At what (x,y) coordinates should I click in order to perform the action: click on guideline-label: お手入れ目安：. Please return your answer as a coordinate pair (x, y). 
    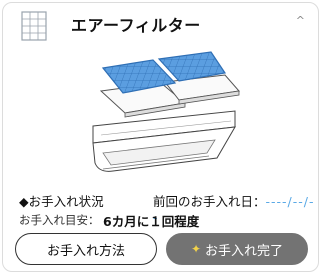
    Looking at the image, I should click on (59, 220).